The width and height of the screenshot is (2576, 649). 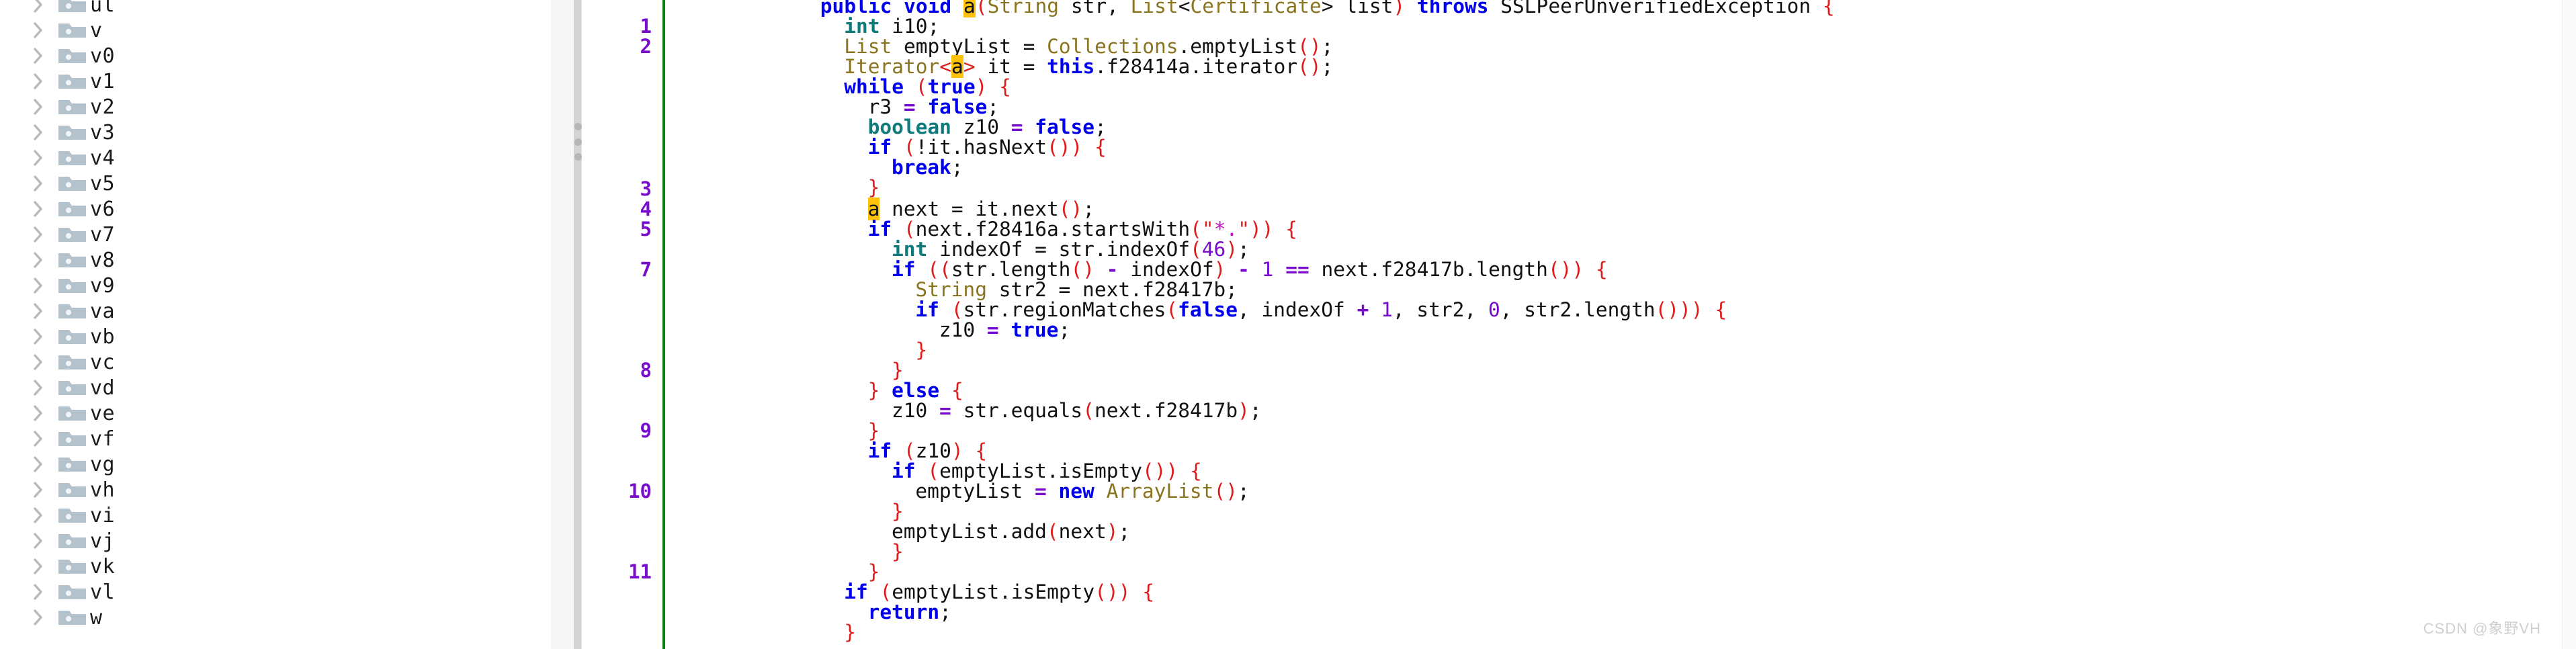 I want to click on editor-scrollbar-rail, so click(x=2569, y=324).